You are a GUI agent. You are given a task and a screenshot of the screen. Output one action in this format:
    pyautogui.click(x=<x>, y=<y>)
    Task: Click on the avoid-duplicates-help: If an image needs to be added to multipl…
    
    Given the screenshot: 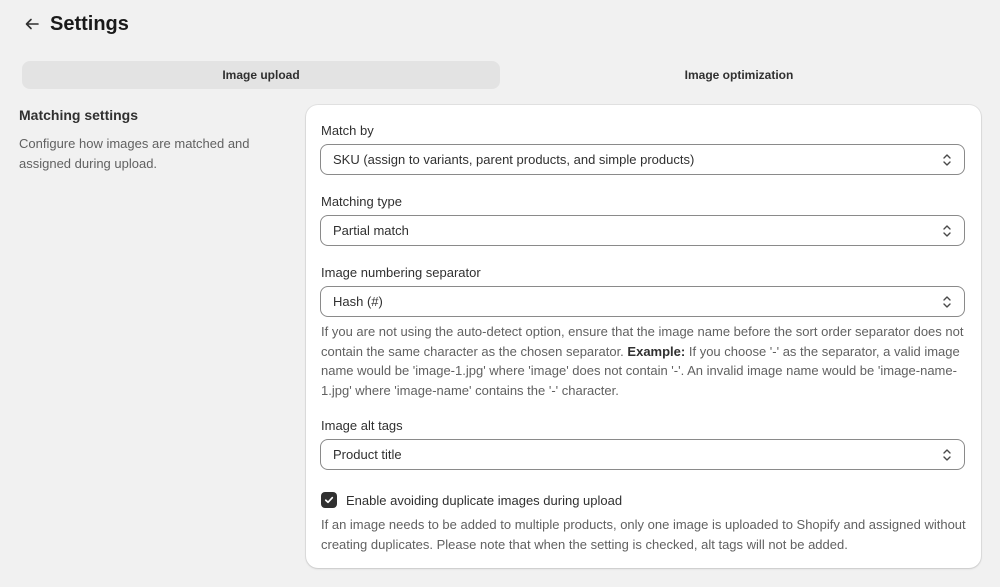 What is the action you would take?
    pyautogui.click(x=643, y=534)
    